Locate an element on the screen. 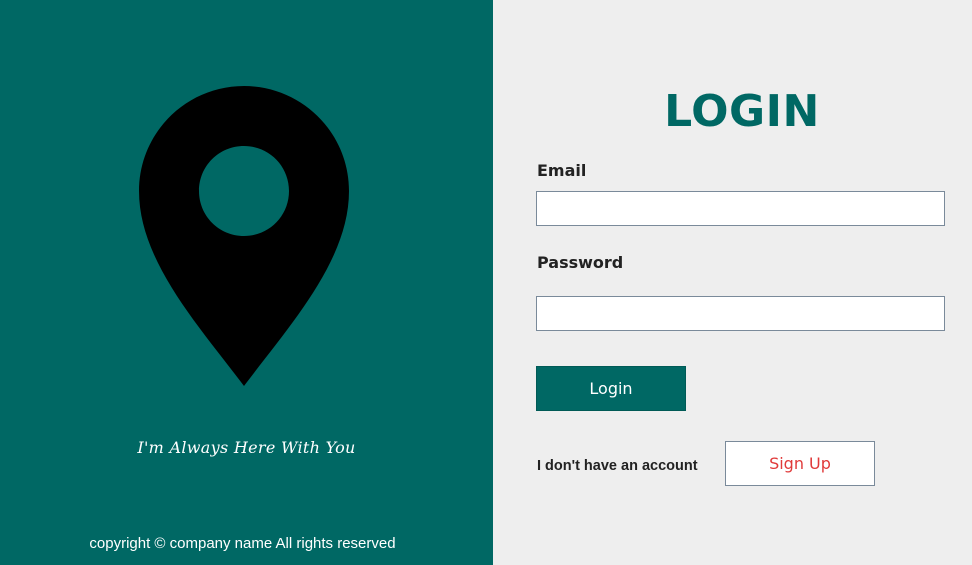 The height and width of the screenshot is (565, 972). password-label: Password is located at coordinates (580, 262).